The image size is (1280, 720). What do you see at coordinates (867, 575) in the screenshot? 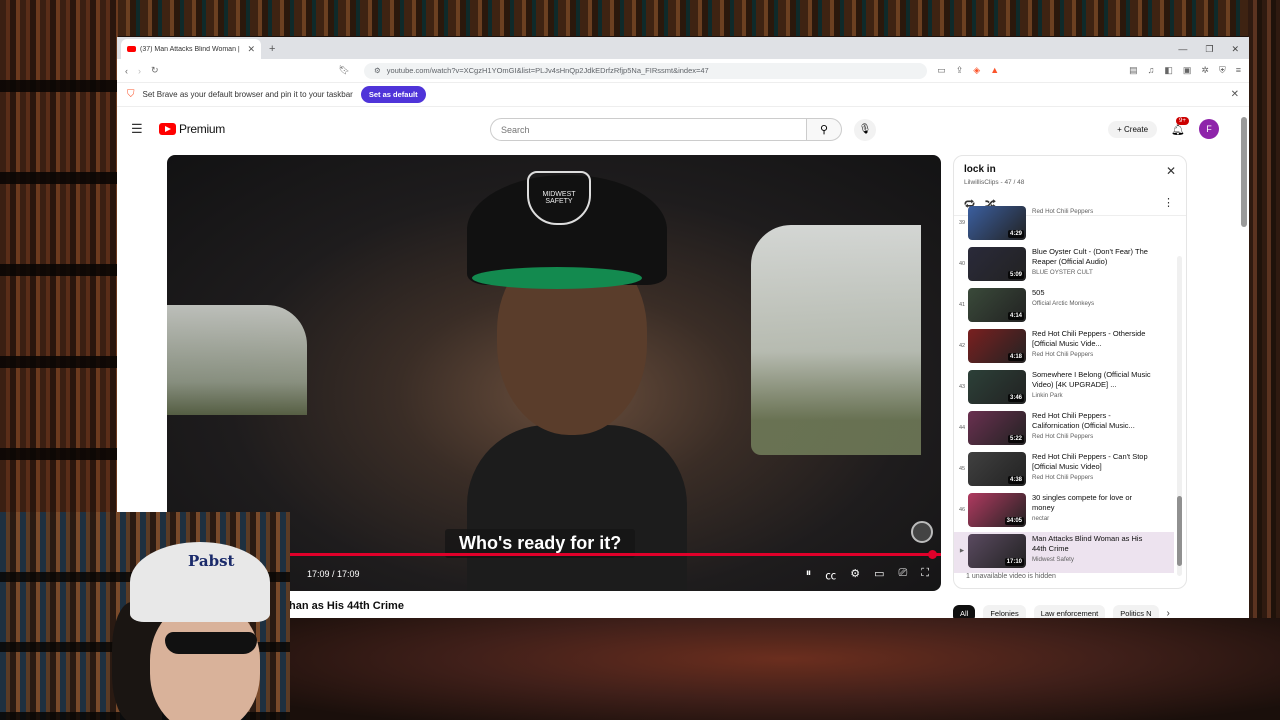
I see `player-right-controls: ⏸︎ ㏄ ⚙︎ ▭ ⎚ ⛶` at bounding box center [867, 575].